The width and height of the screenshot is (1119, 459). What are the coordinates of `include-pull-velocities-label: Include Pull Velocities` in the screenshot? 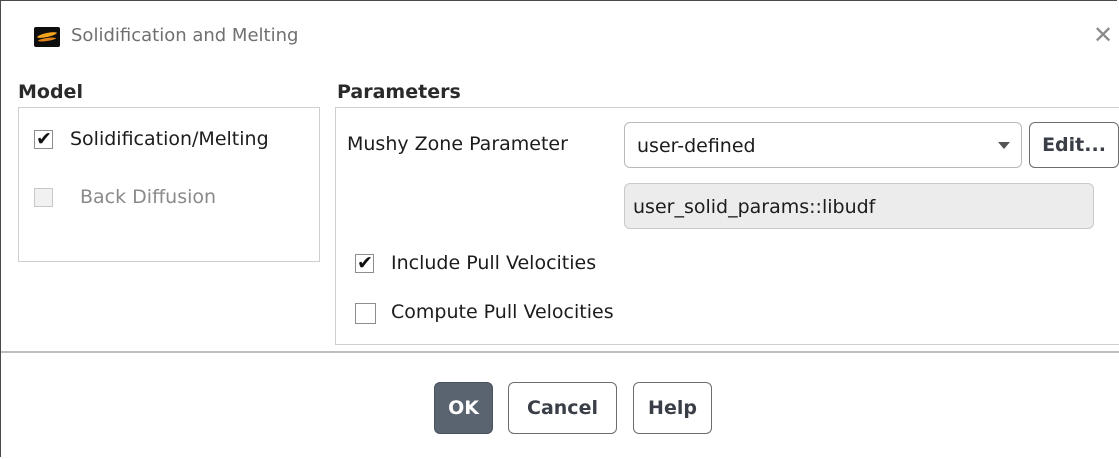 It's located at (494, 263).